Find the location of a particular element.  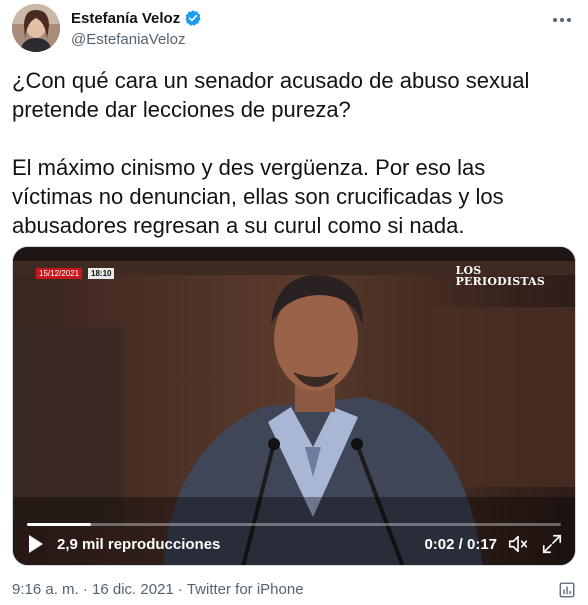

video-controls: 2,9 mil reproducciones 0:02 / 0:17 is located at coordinates (294, 545).